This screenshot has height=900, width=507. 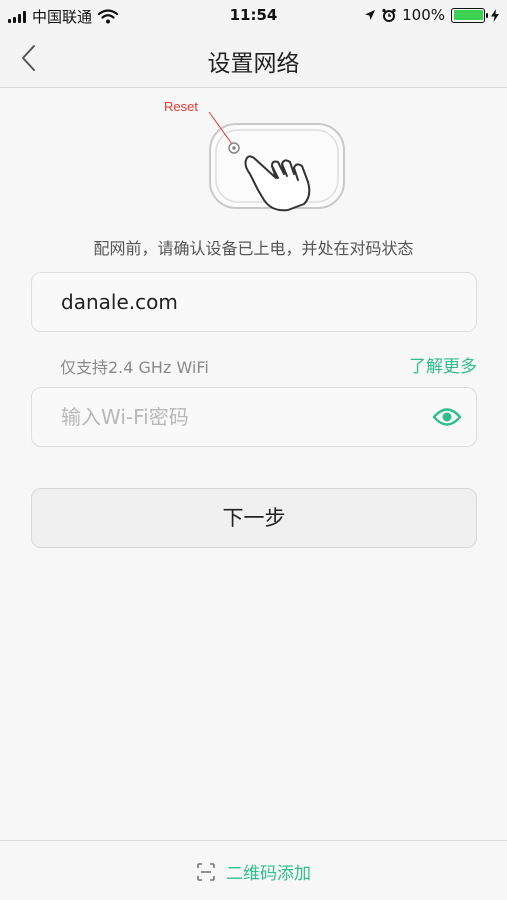 I want to click on wifi-name-value: danale.com, so click(x=119, y=302).